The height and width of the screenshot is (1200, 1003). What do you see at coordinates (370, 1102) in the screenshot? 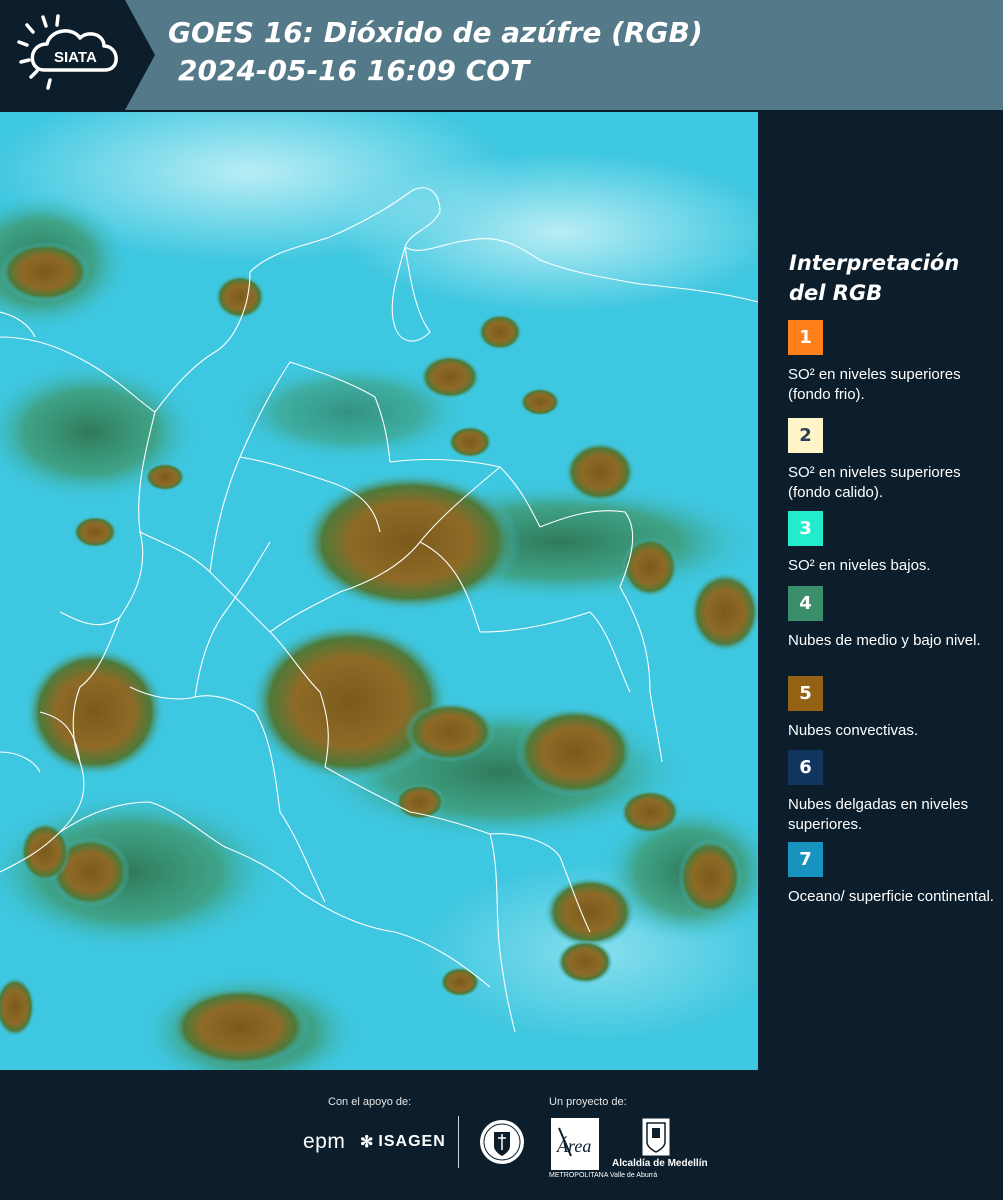
I see `support-label: Con el apoyo de:` at bounding box center [370, 1102].